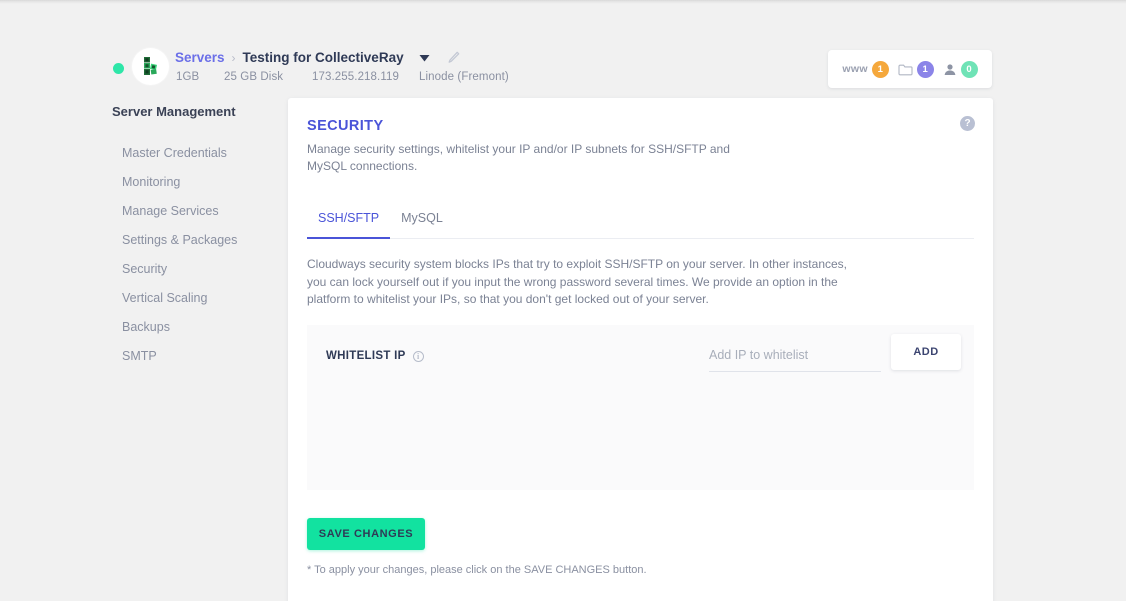 The width and height of the screenshot is (1126, 601). Describe the element at coordinates (424, 57) in the screenshot. I see `chevron-down-icon` at that location.